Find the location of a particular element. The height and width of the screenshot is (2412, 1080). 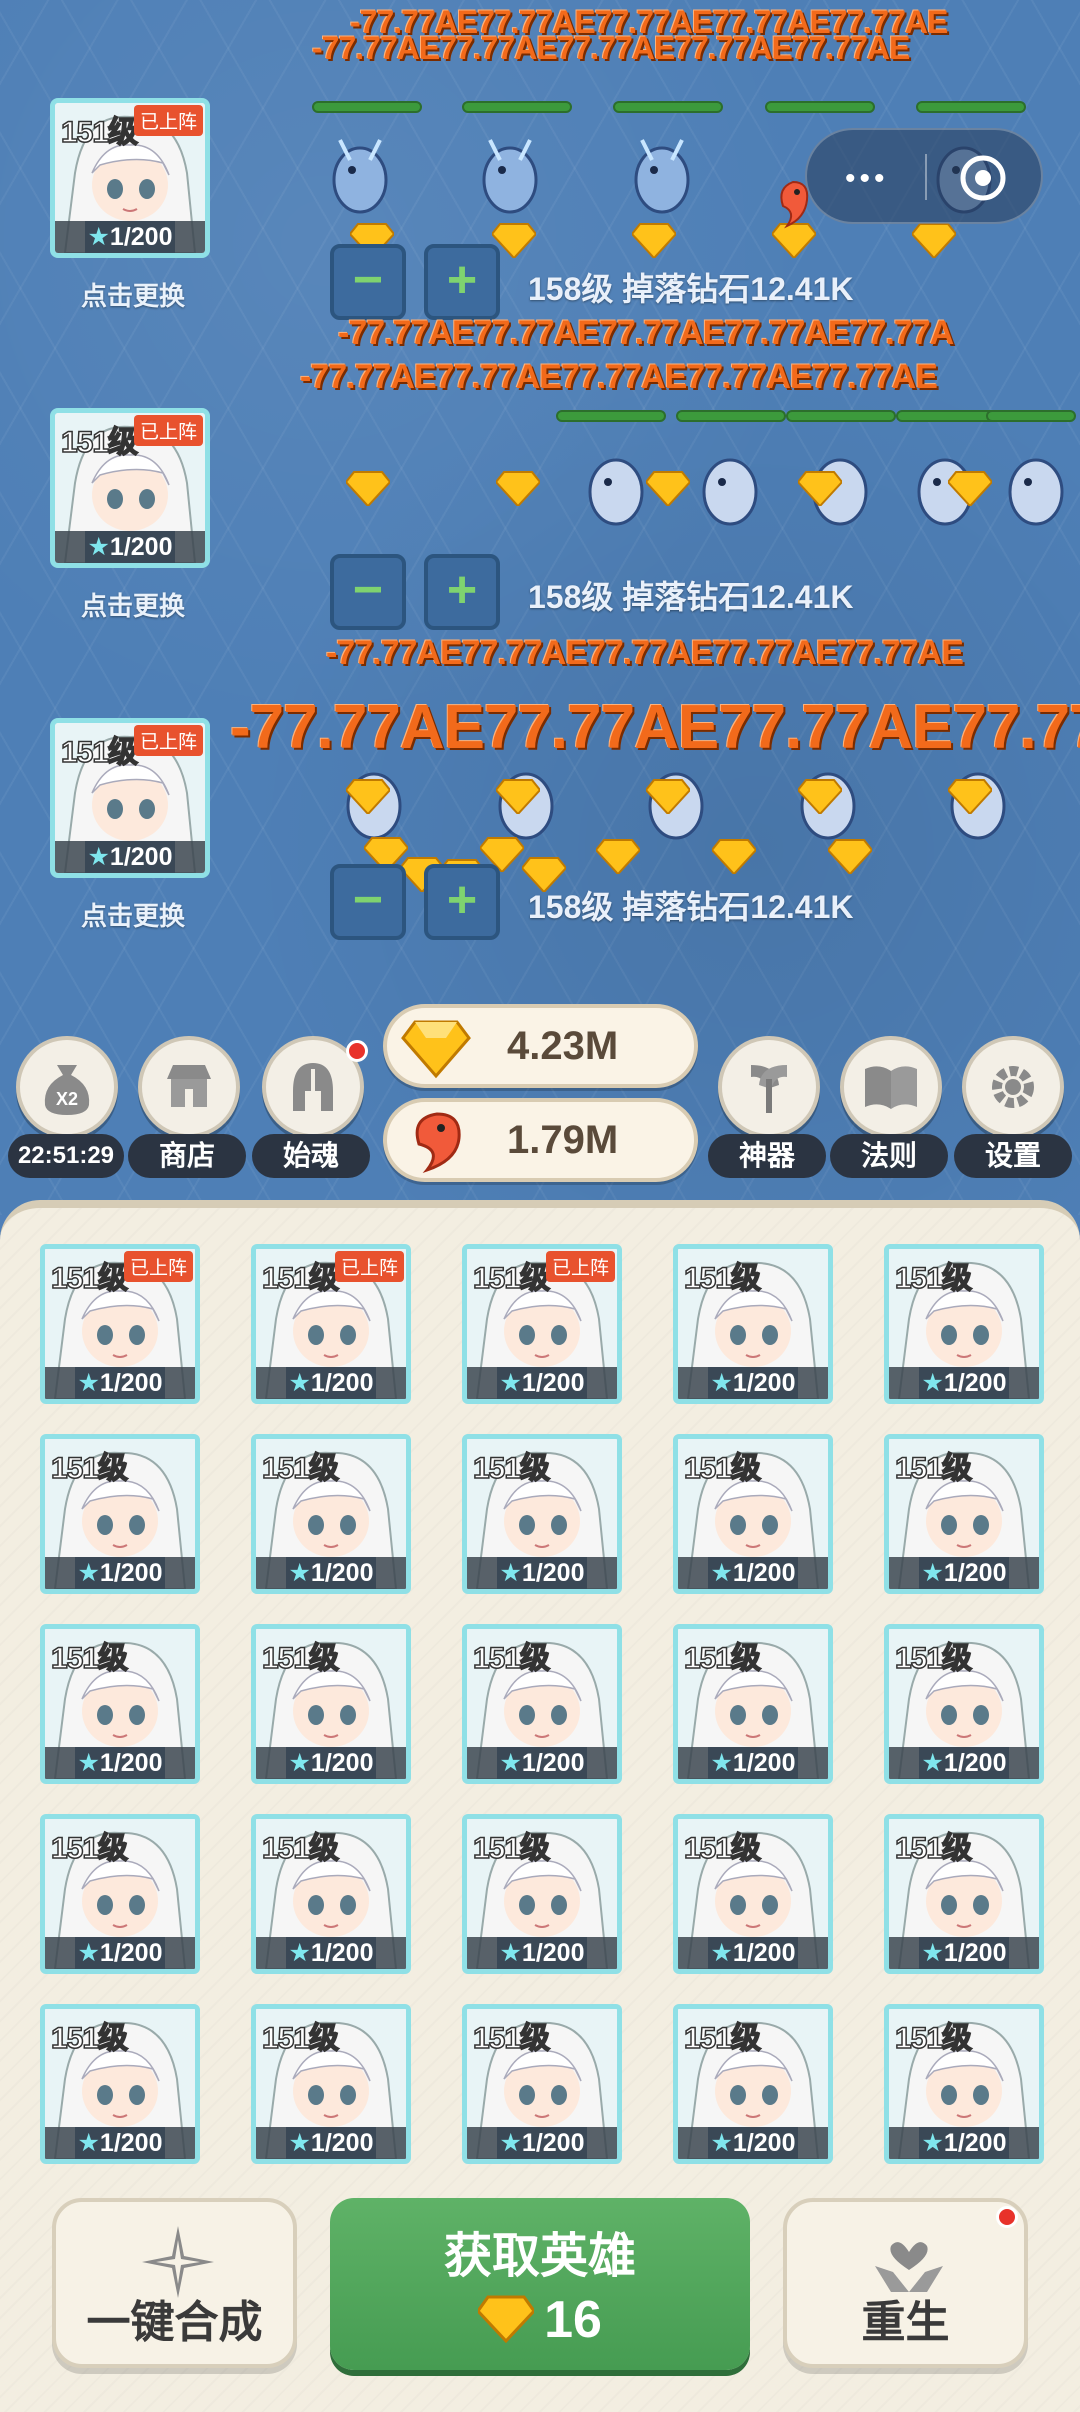

settings-button is located at coordinates (1013, 1087).